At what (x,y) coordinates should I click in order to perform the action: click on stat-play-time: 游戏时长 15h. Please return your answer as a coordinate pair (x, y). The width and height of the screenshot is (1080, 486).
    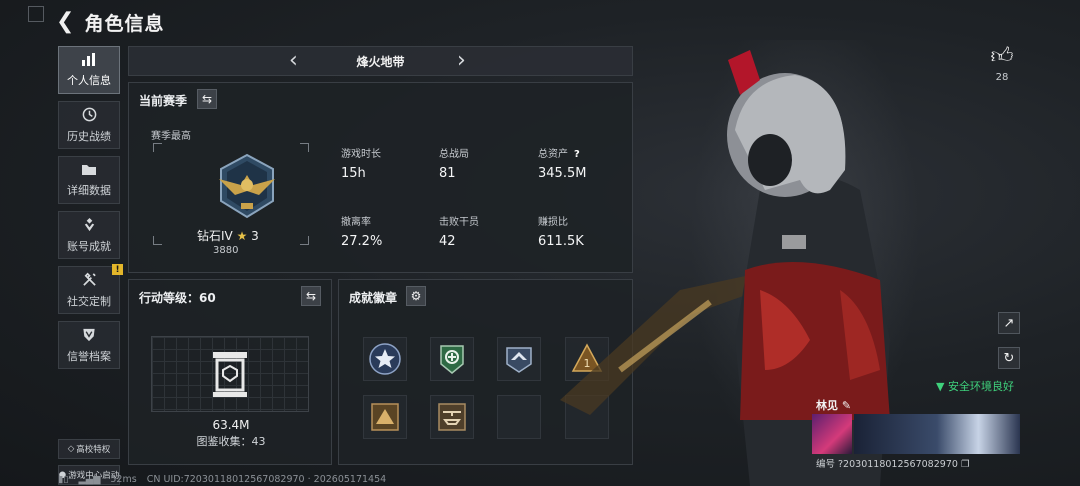
    Looking at the image, I should click on (361, 163).